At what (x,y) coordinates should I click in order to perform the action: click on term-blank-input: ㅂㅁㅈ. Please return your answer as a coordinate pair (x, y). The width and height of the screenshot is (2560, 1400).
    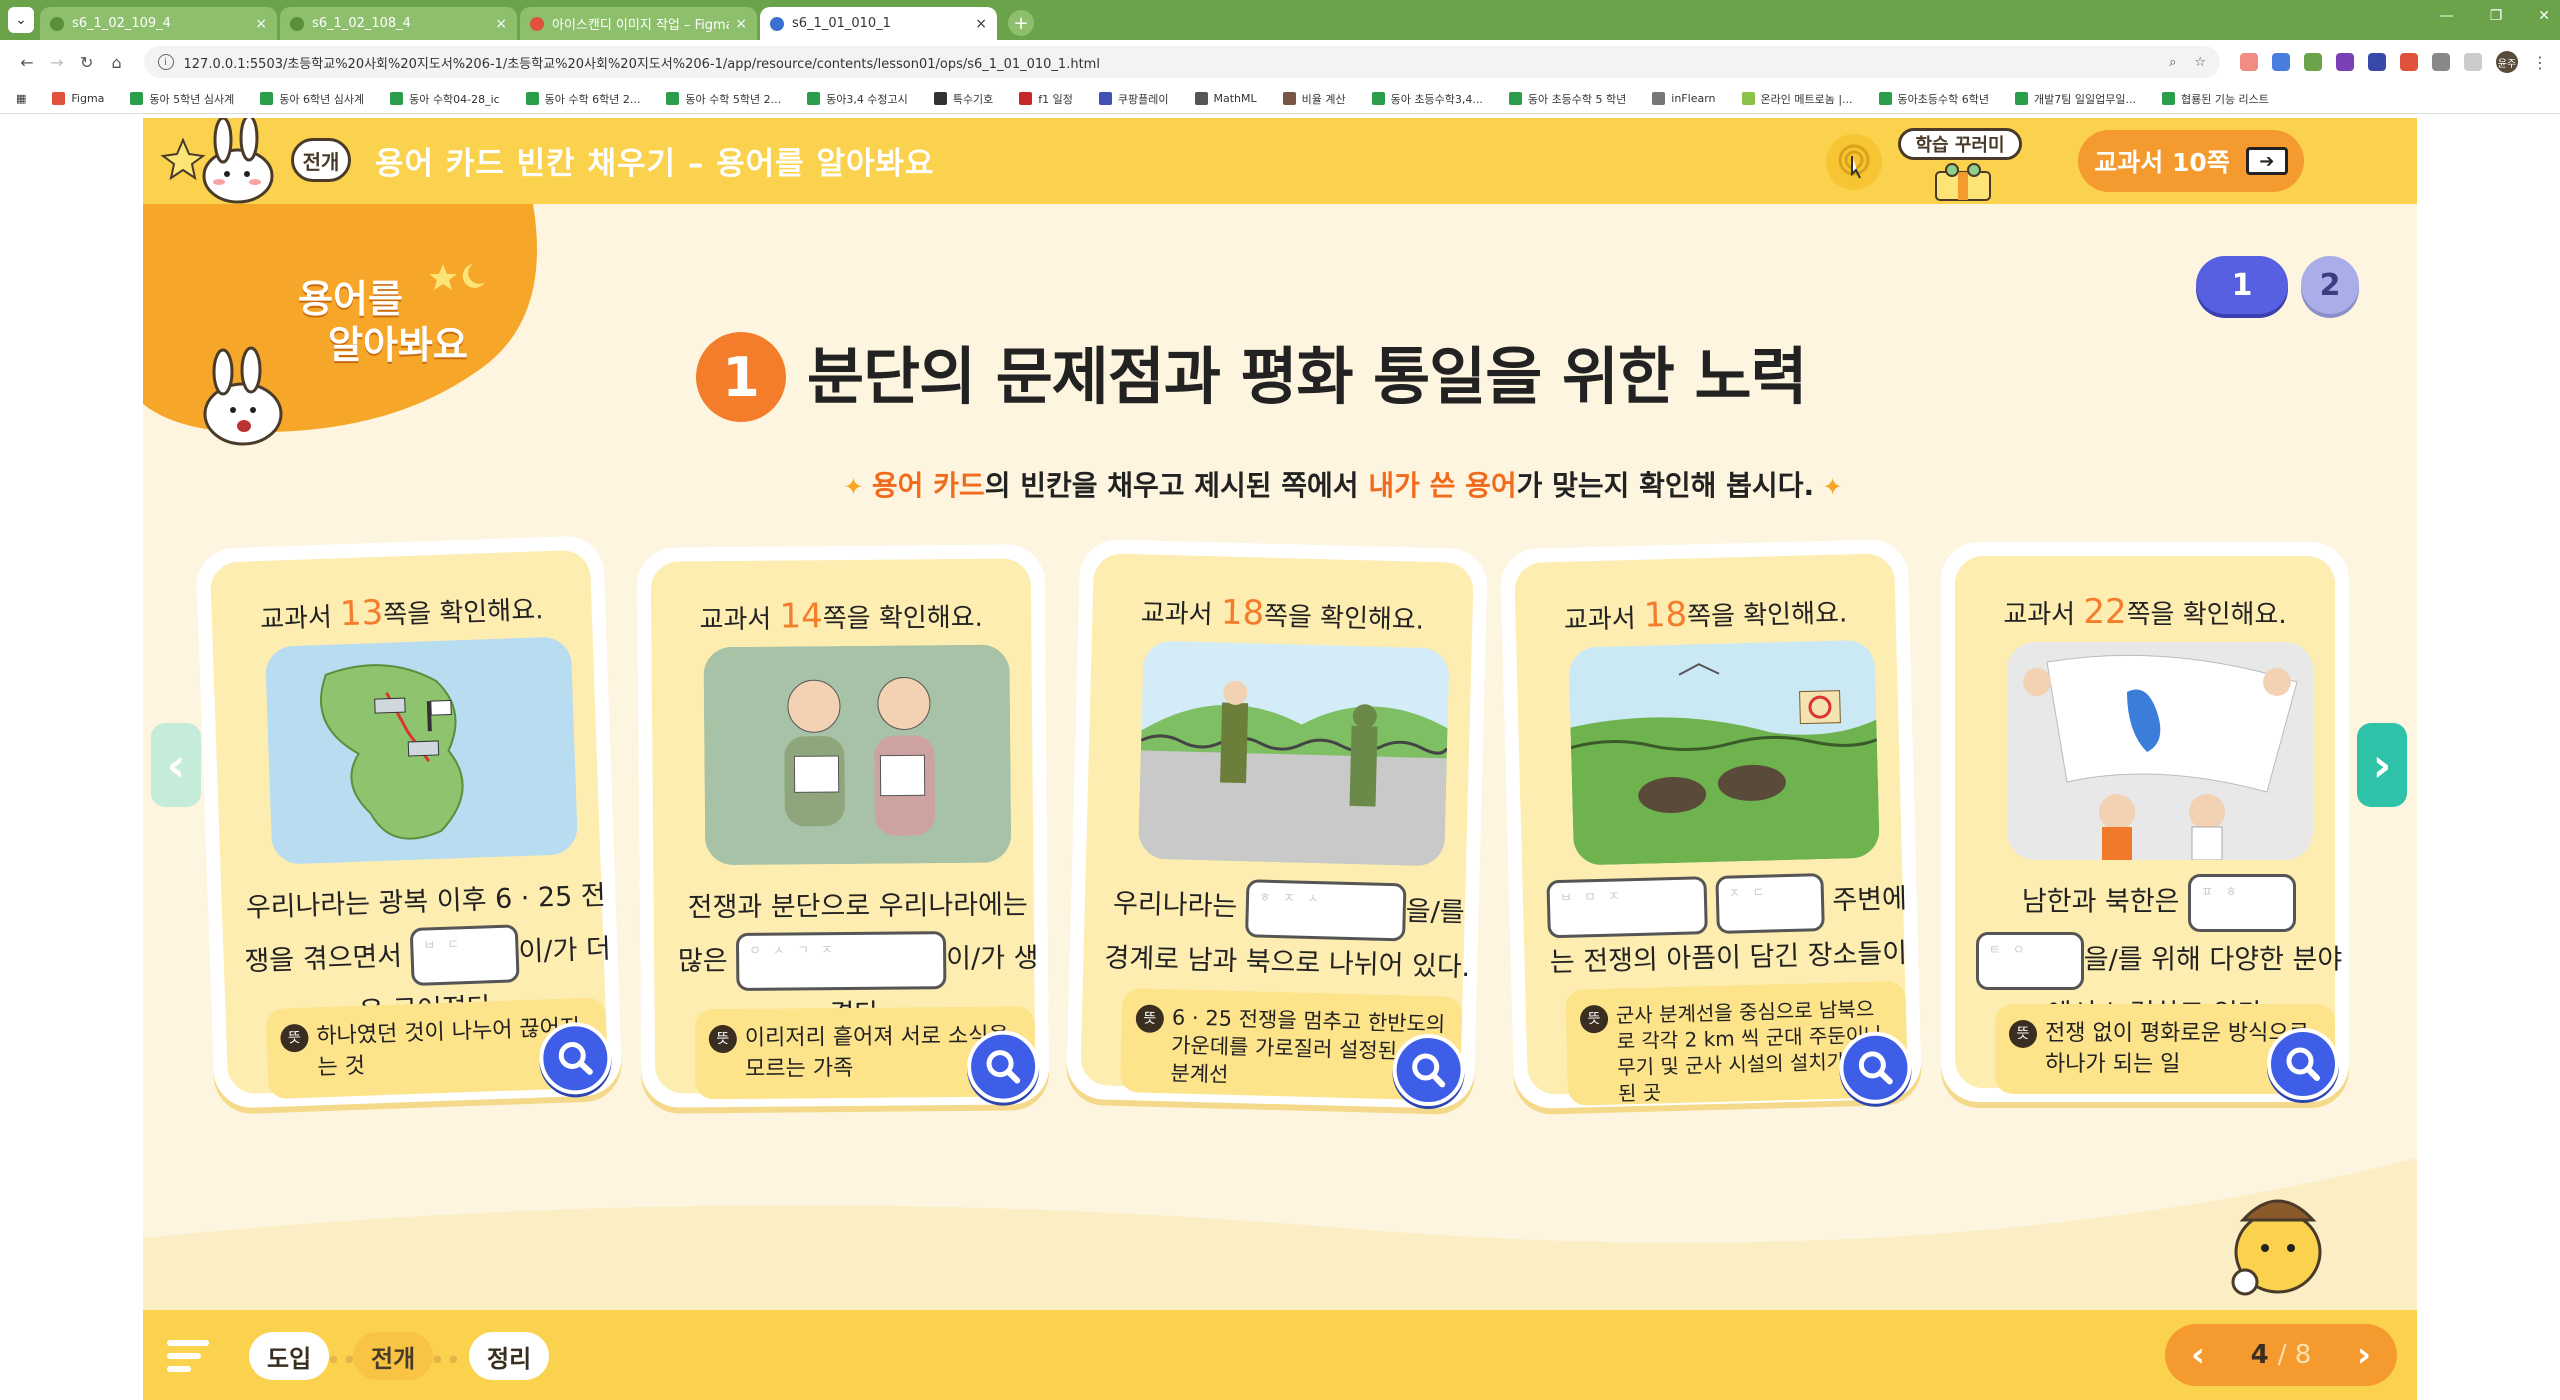
    Looking at the image, I should click on (1627, 907).